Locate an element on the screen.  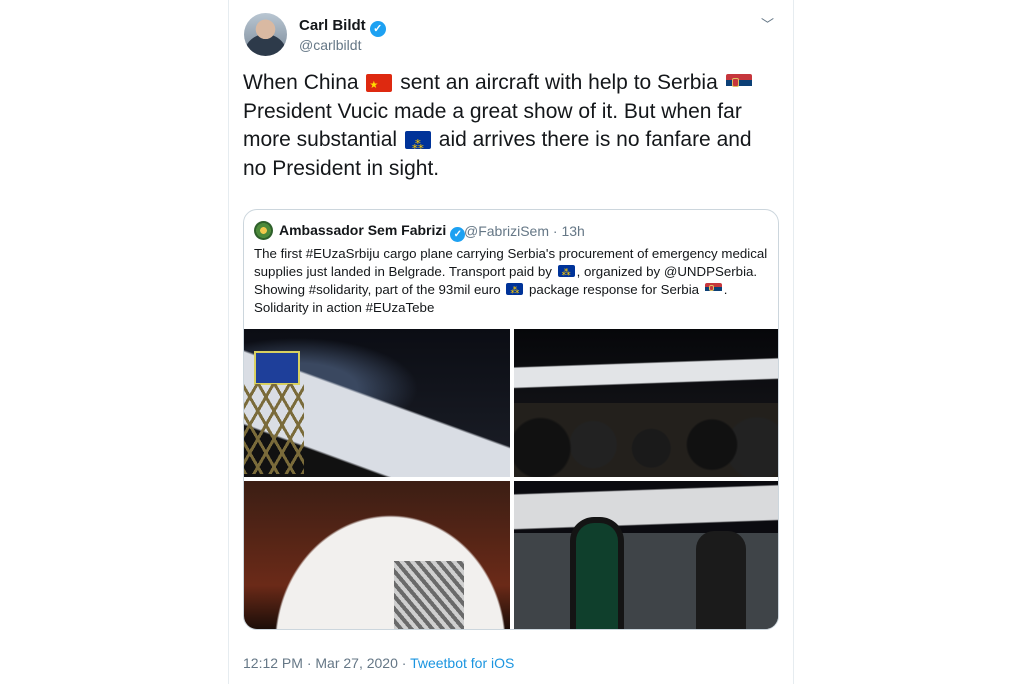
officials-on-tarmac-photo is located at coordinates (646, 555).